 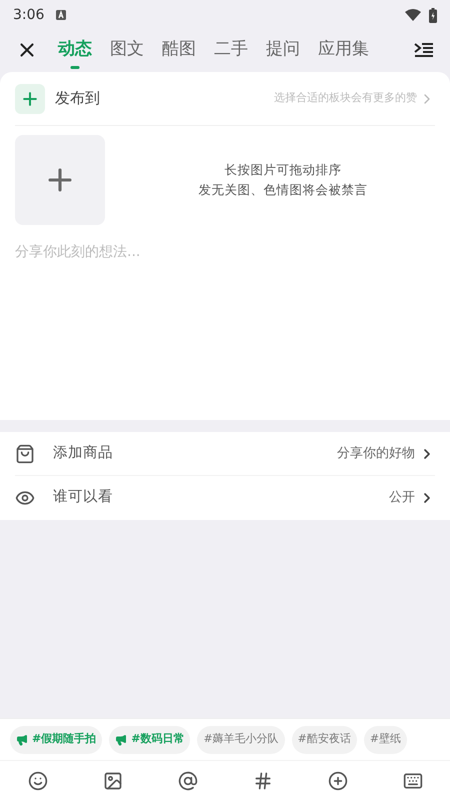 I want to click on publish-hint: 选择合适的板块会有更多的赞, so click(x=345, y=98).